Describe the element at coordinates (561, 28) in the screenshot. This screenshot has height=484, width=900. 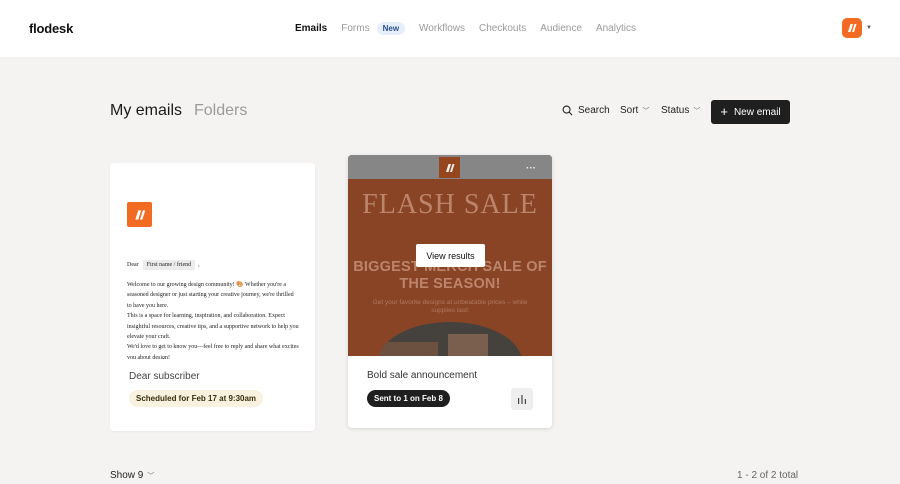
I see `nav-audience: Audience` at that location.